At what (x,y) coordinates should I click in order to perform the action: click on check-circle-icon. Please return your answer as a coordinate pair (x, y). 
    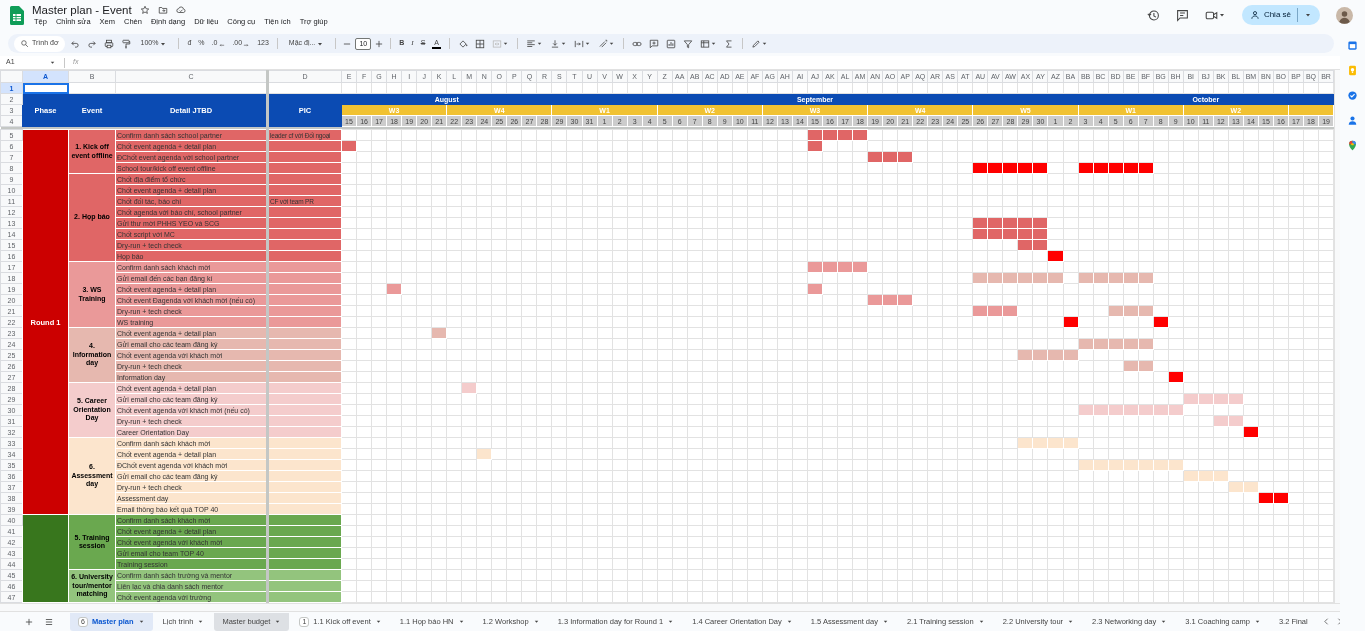
    Looking at the image, I should click on (1352, 95).